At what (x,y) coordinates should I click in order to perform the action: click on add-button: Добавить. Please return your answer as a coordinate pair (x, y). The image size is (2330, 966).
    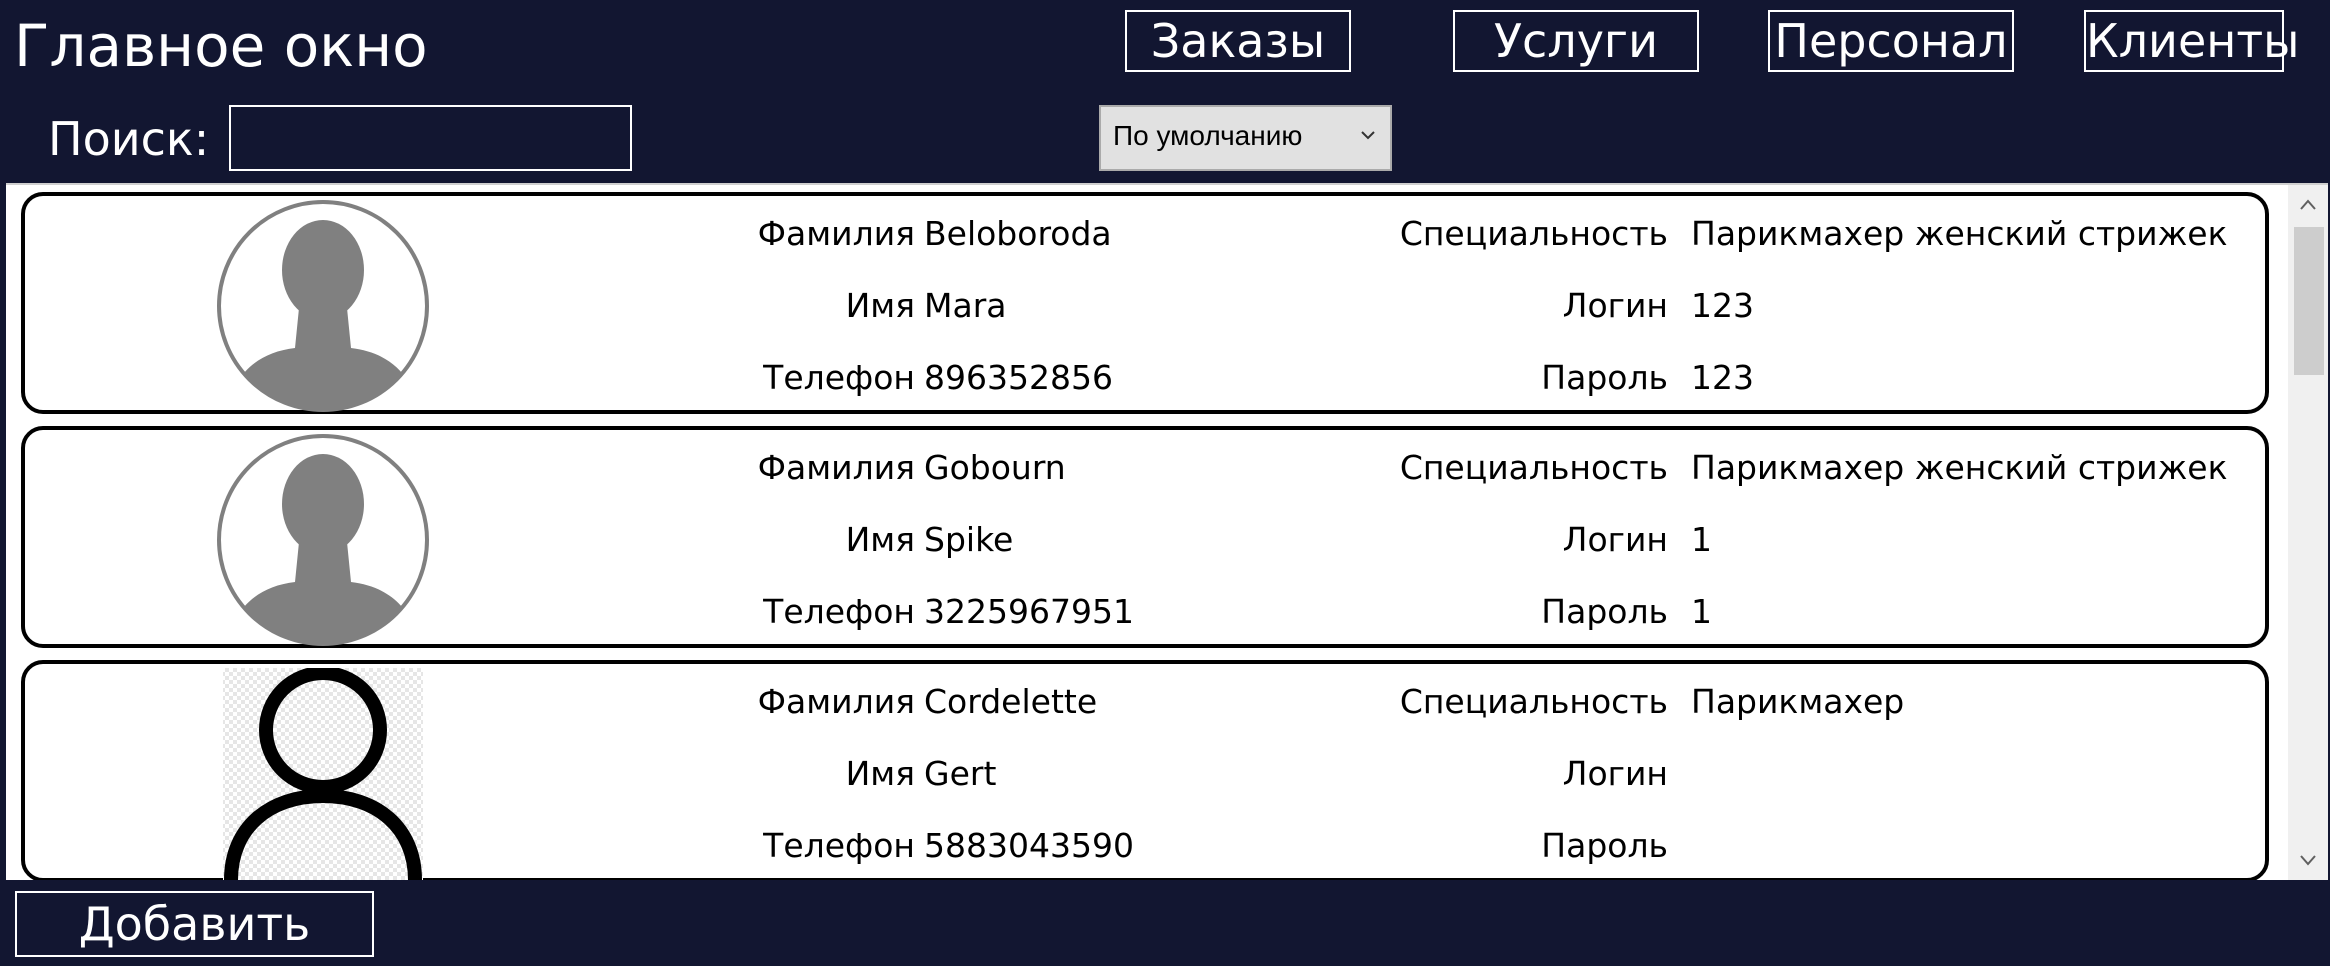
    Looking at the image, I should click on (194, 924).